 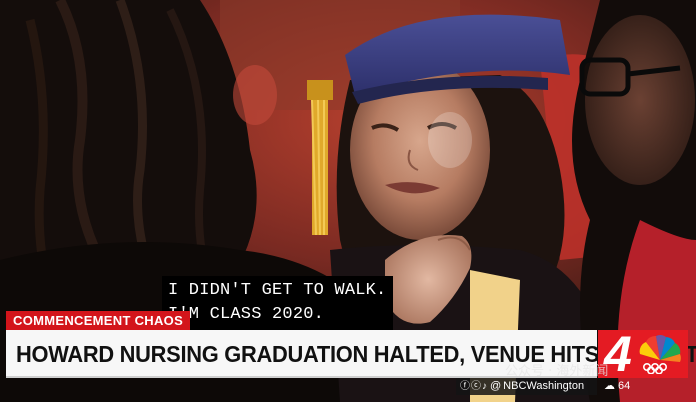 I want to click on caption-line-2: I'M CLASS 2020., so click(x=246, y=314).